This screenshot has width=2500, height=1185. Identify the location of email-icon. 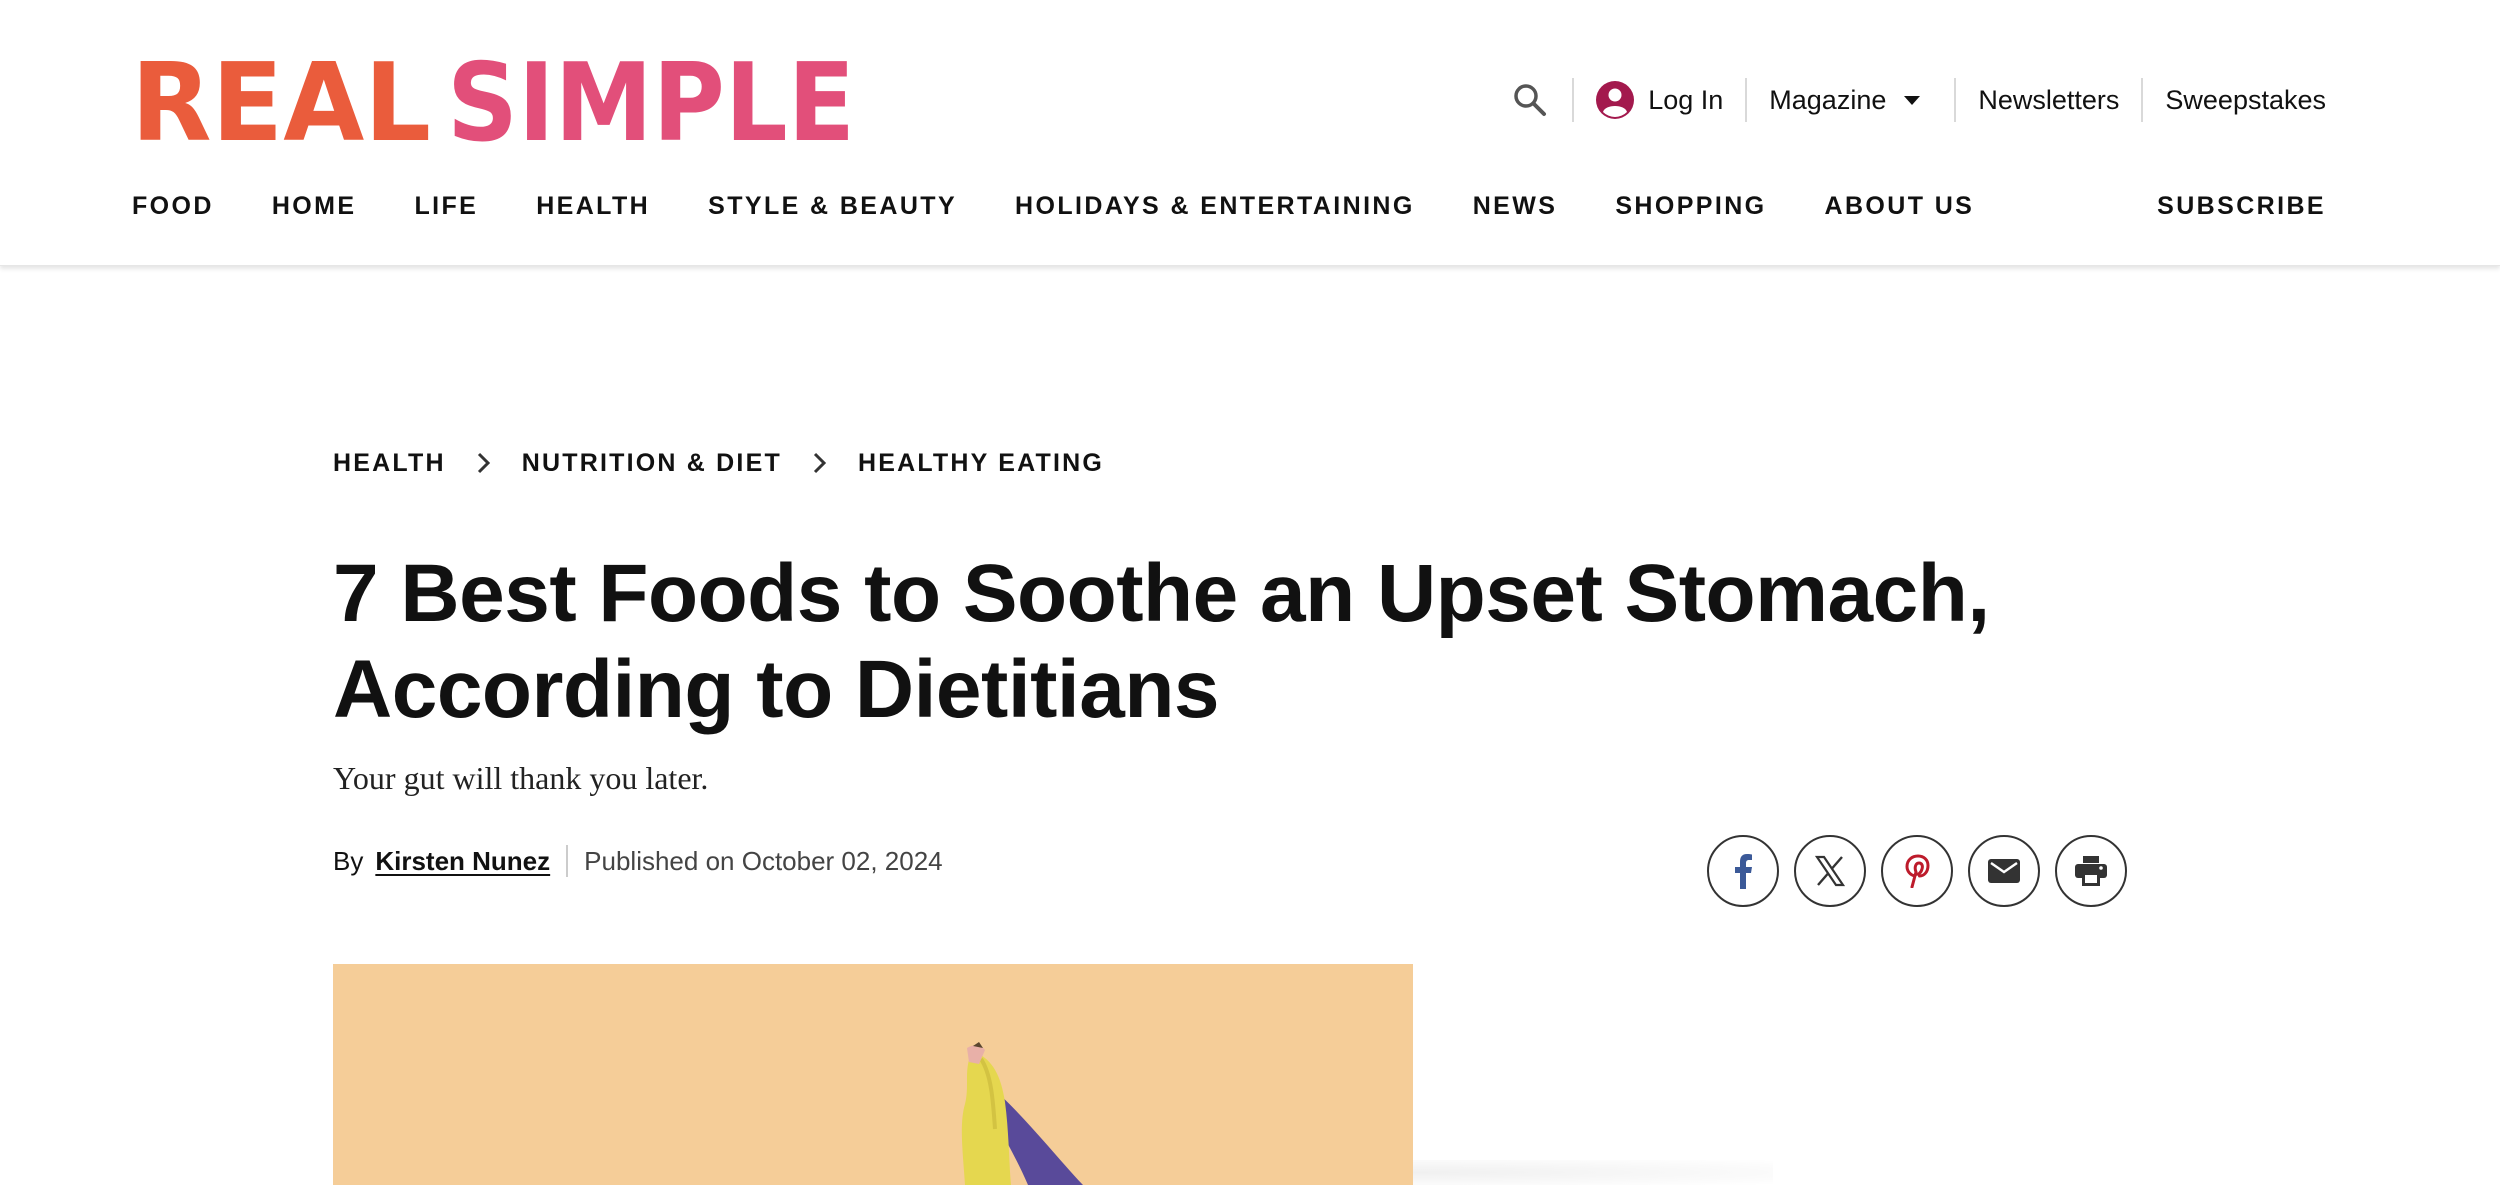
(2004, 871).